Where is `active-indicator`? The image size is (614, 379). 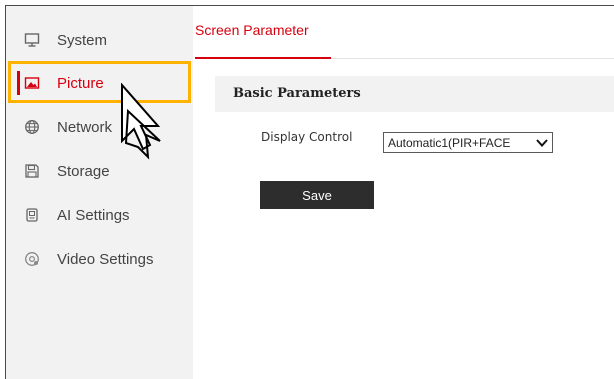
active-indicator is located at coordinates (18, 83).